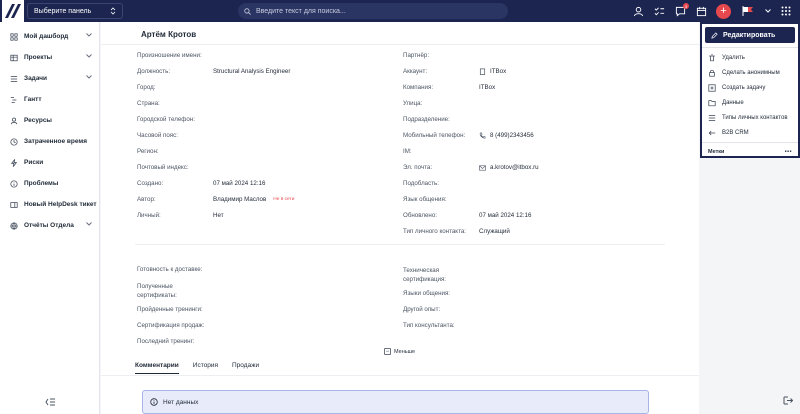 The width and height of the screenshot is (800, 414). Describe the element at coordinates (426, 119) in the screenshot. I see `field-label: Подразделение:` at that location.